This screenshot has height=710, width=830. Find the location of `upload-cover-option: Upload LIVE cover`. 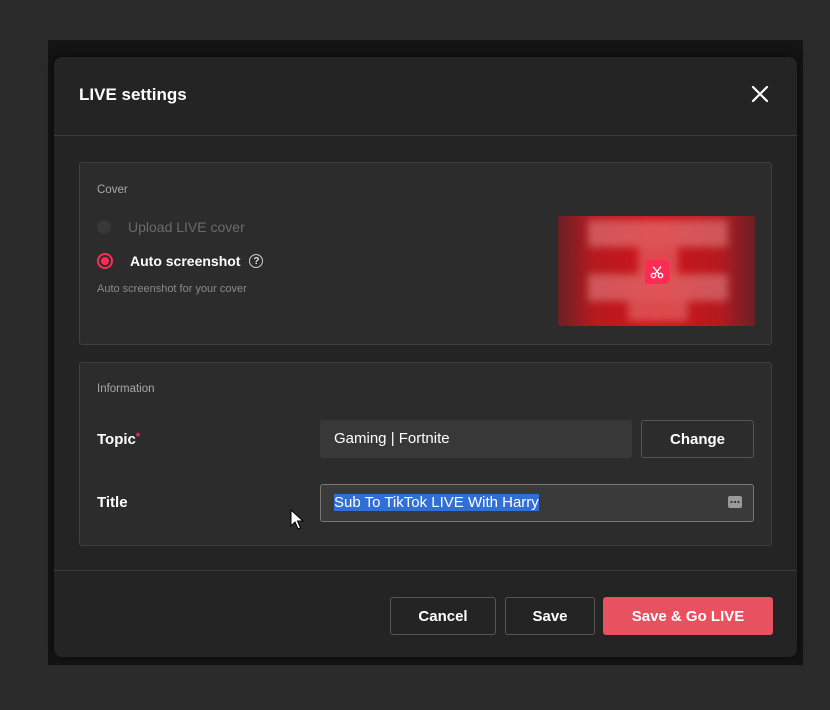

upload-cover-option: Upload LIVE cover is located at coordinates (171, 227).